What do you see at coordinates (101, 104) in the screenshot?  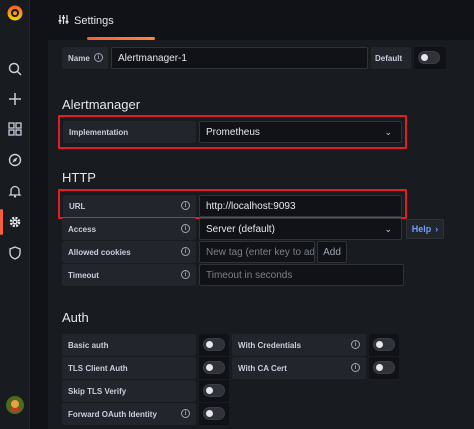 I see `section-alertmanager: Alertmanager` at bounding box center [101, 104].